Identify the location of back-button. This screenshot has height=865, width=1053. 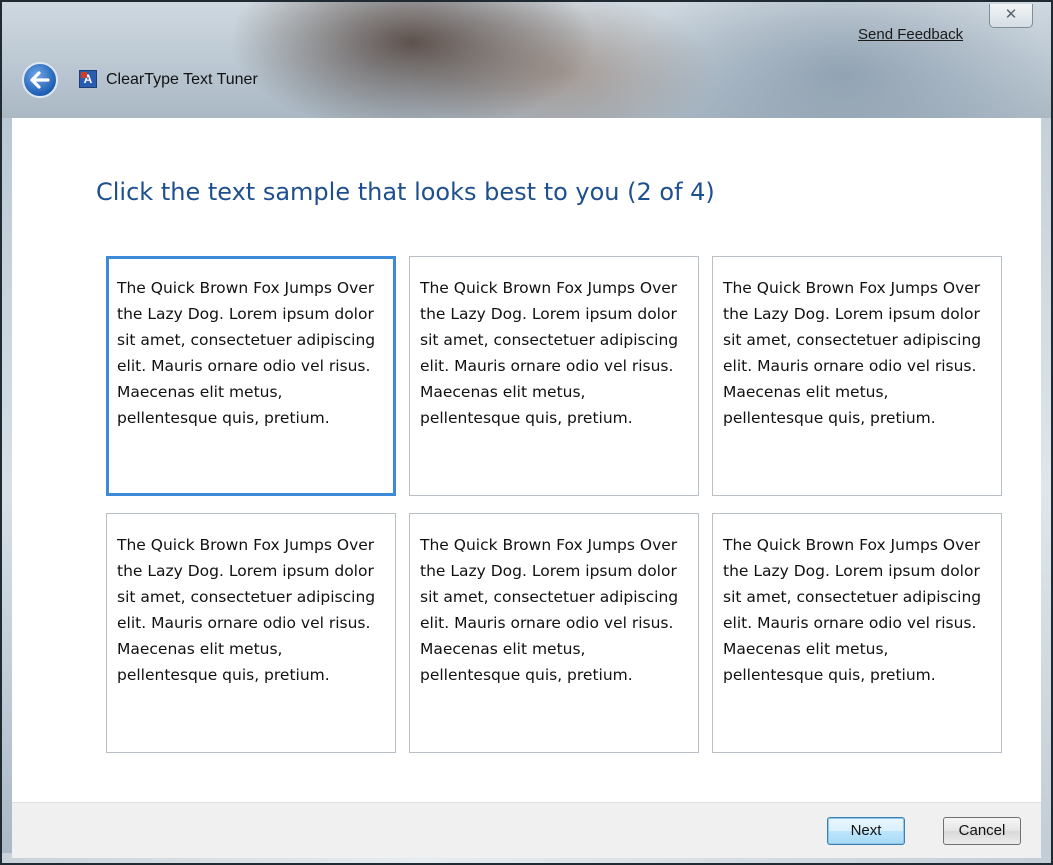
(40, 80).